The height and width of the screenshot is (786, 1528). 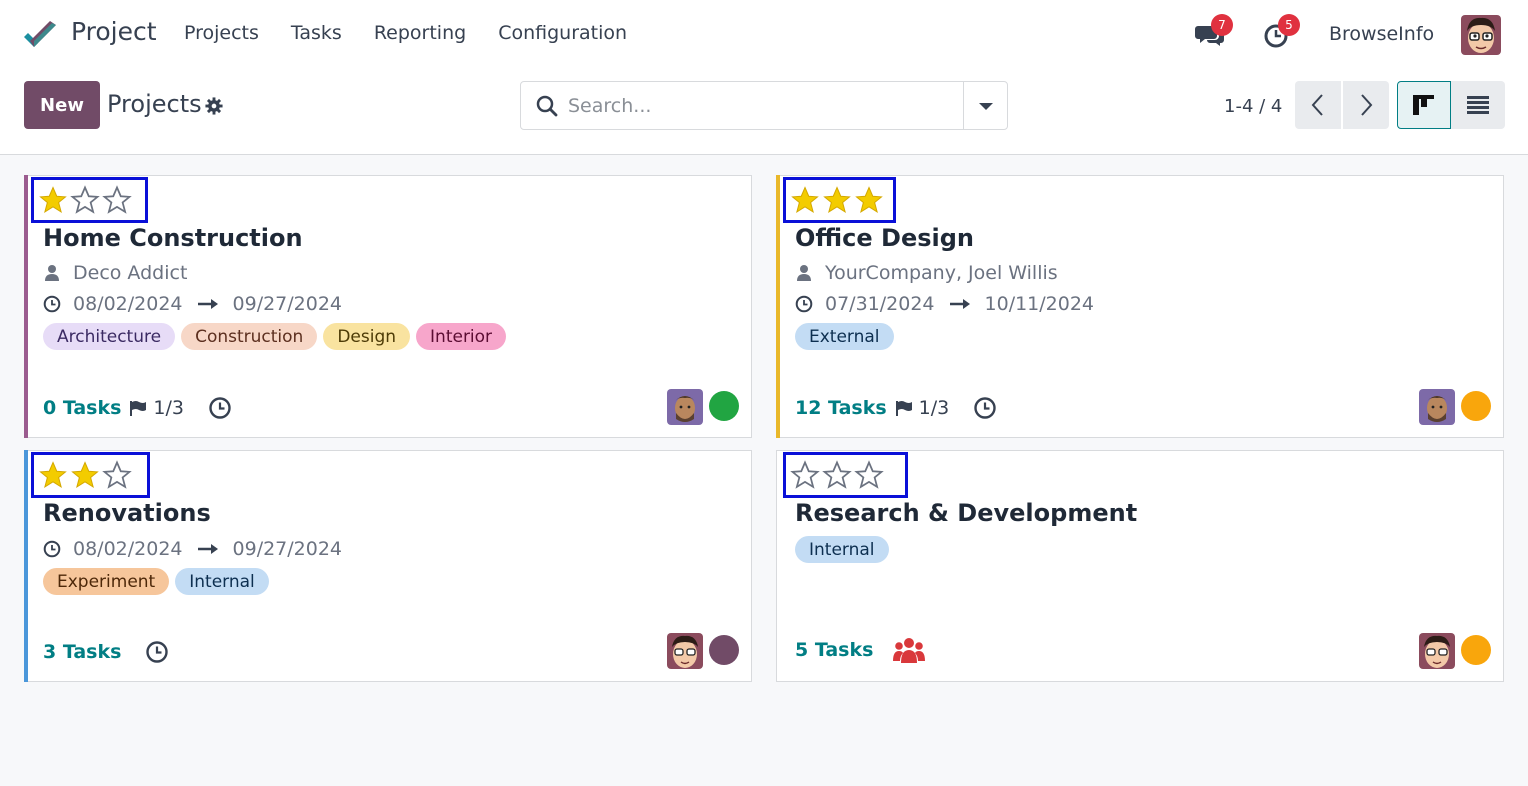 I want to click on company-switcher: BrowseInfo, so click(x=1381, y=34).